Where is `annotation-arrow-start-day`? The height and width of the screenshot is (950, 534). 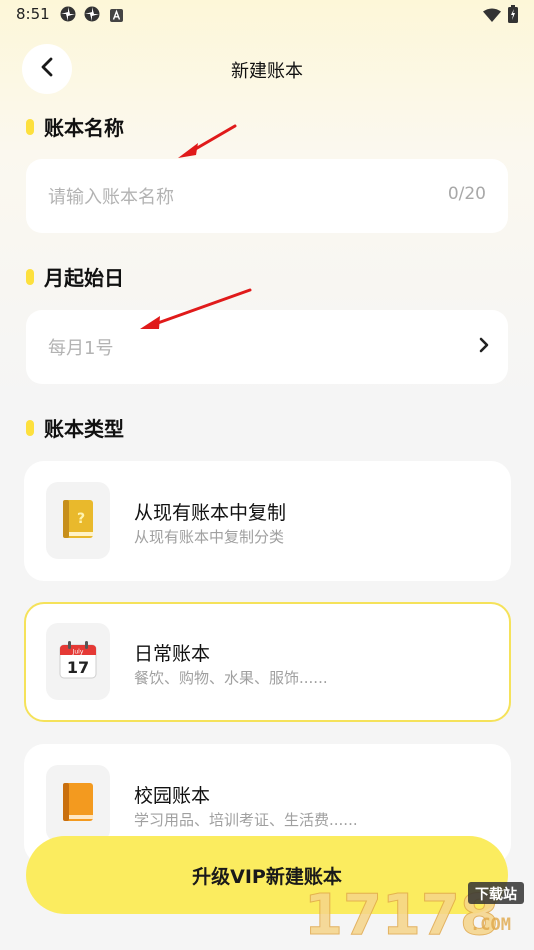
annotation-arrow-start-day is located at coordinates (196, 308).